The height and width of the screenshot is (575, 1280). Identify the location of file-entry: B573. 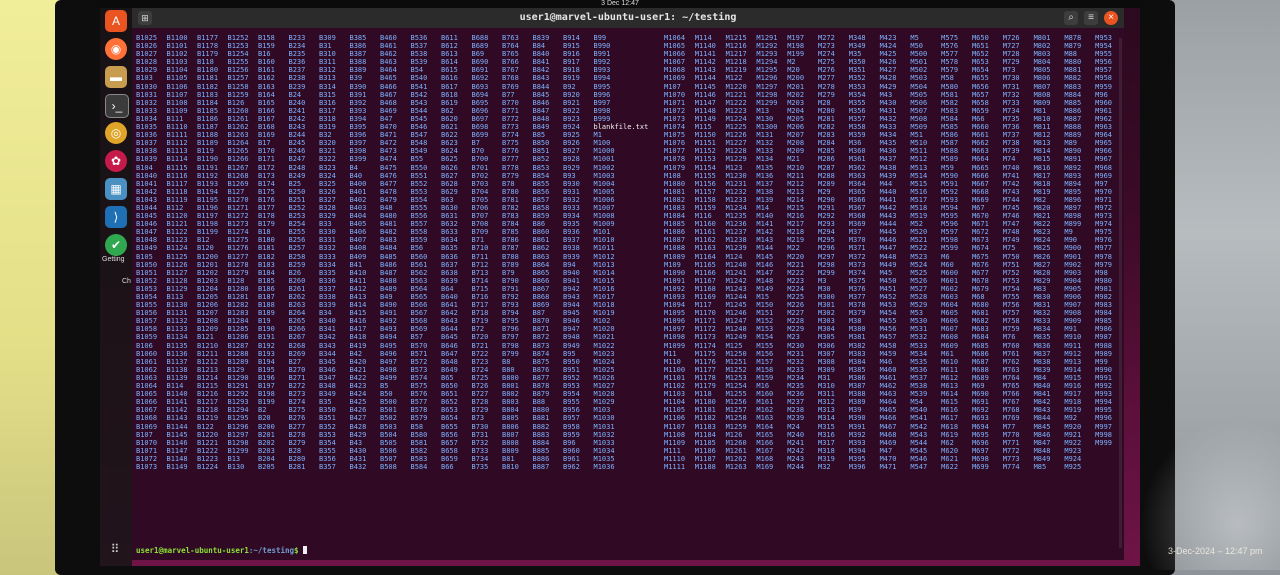
(419, 369).